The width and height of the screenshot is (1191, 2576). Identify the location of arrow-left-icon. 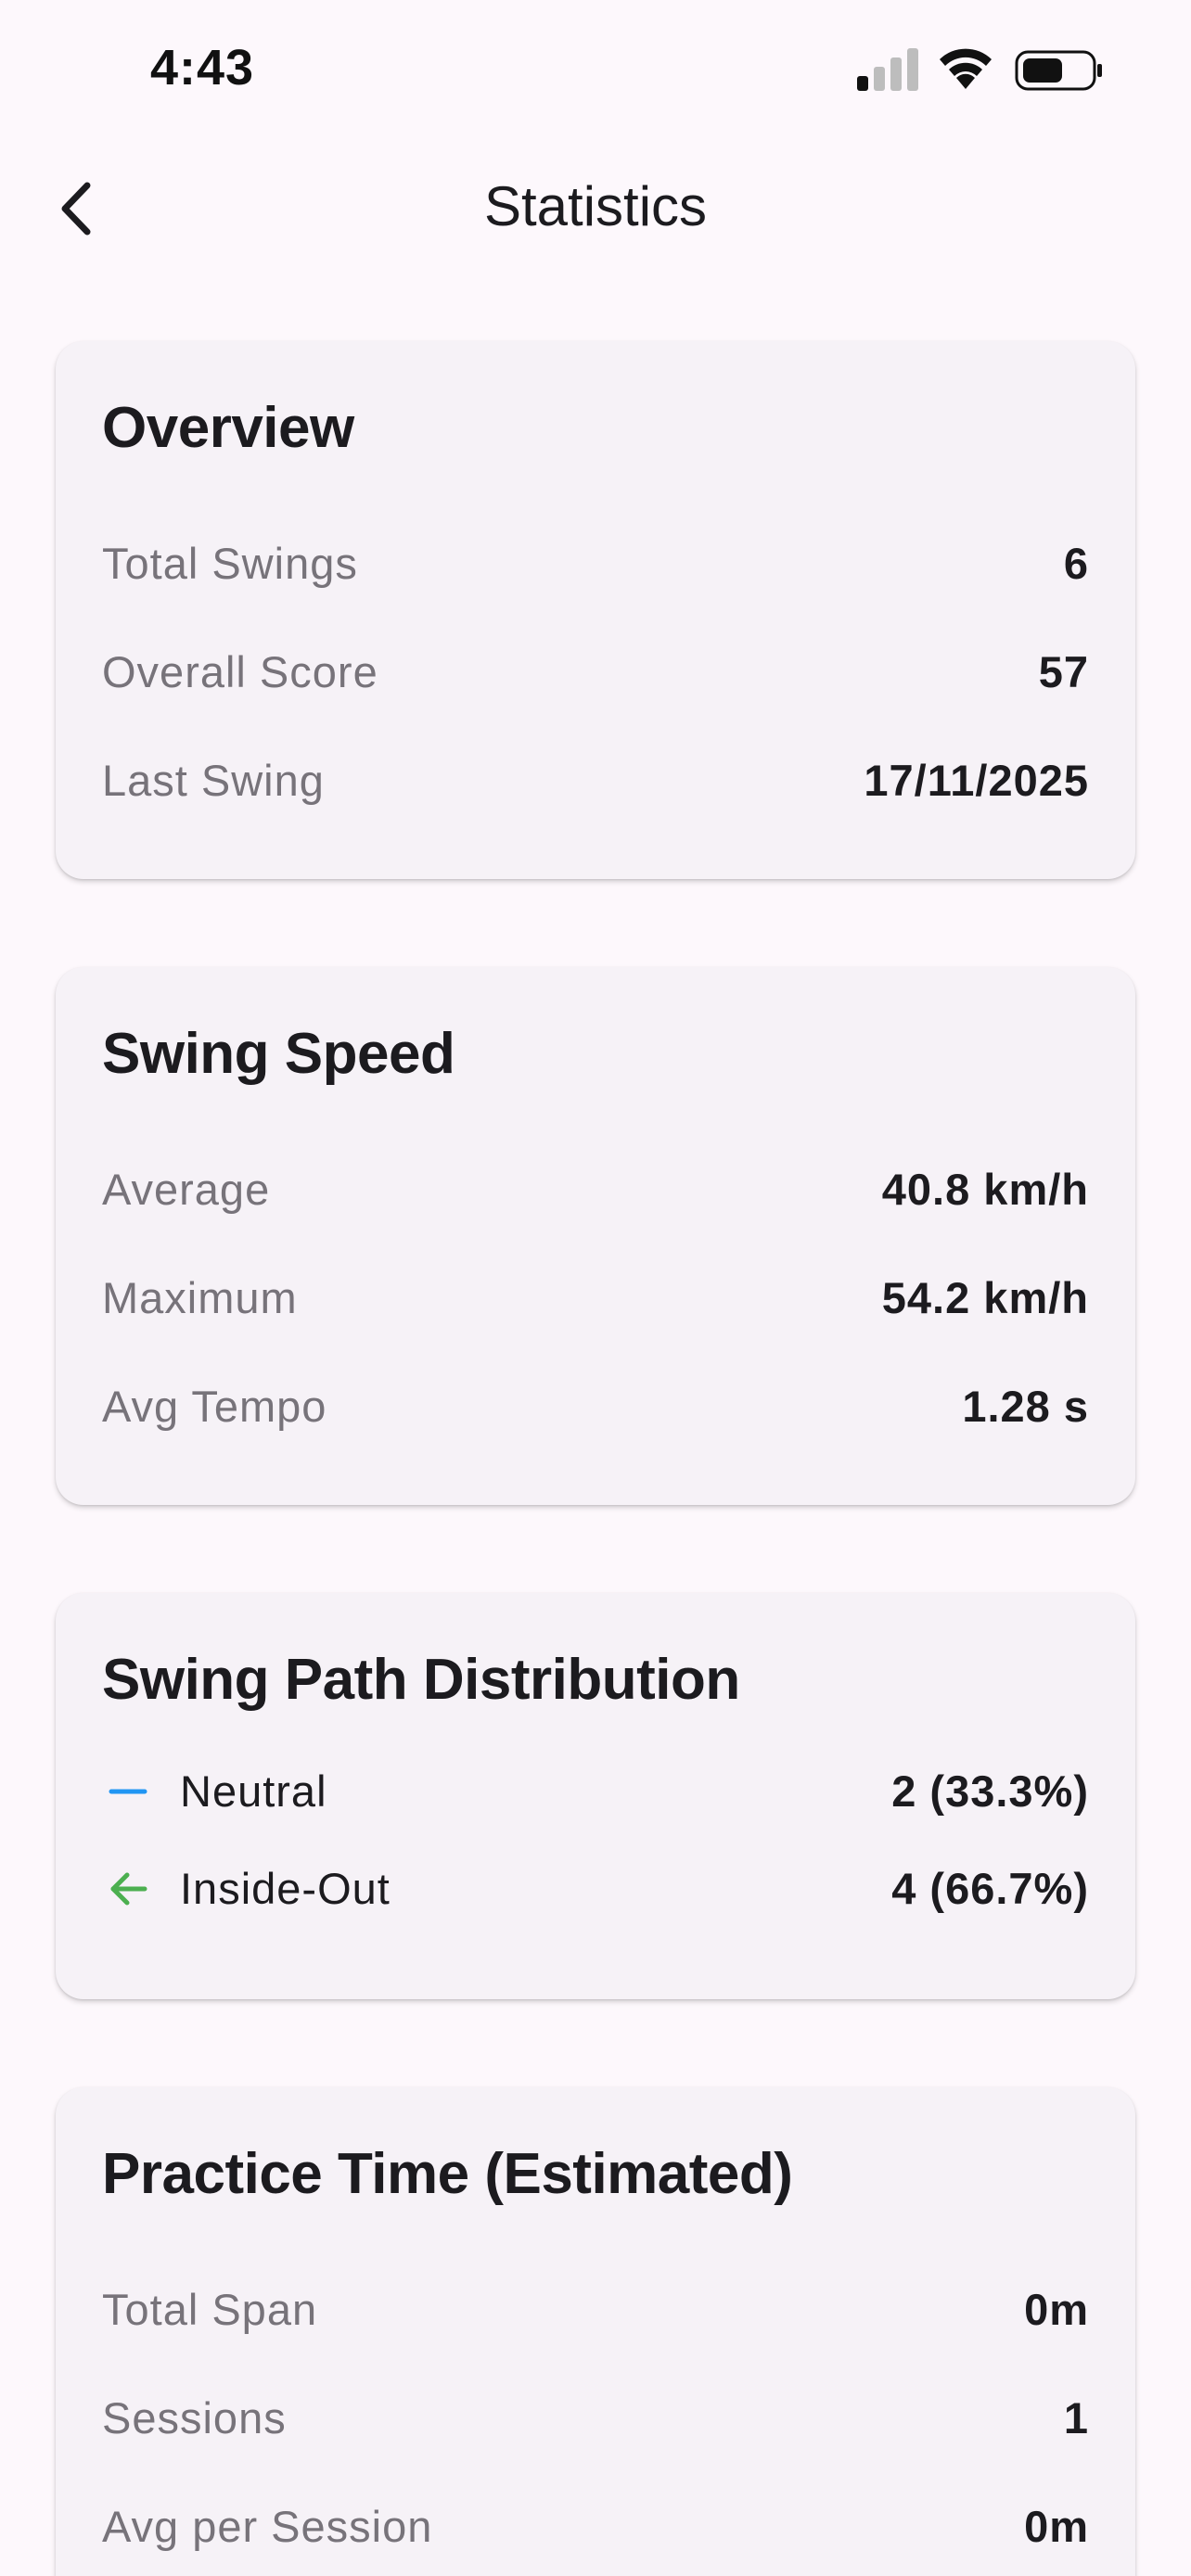
(128, 1889).